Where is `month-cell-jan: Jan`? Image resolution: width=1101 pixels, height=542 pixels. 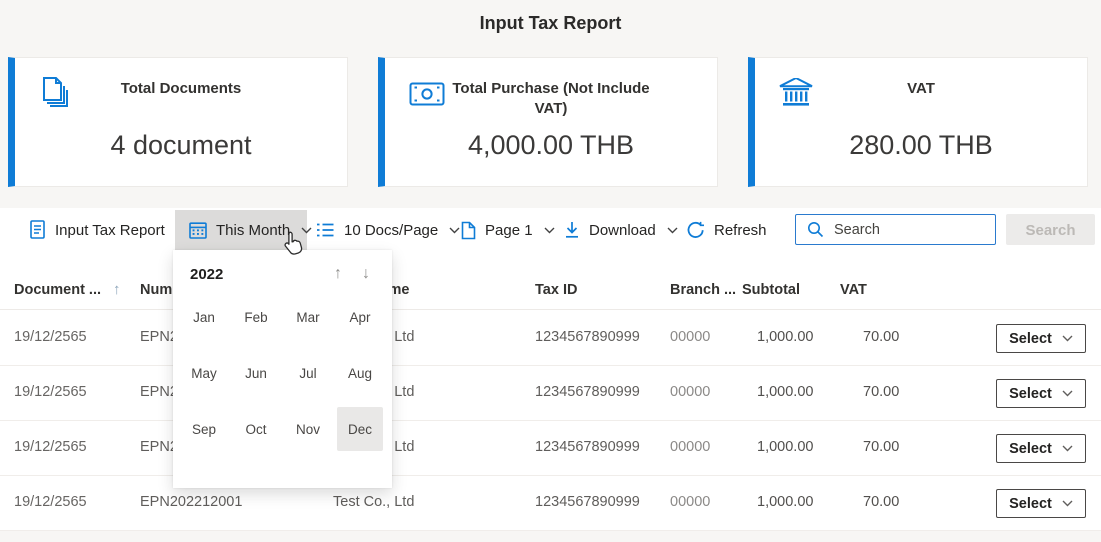
month-cell-jan: Jan is located at coordinates (204, 317).